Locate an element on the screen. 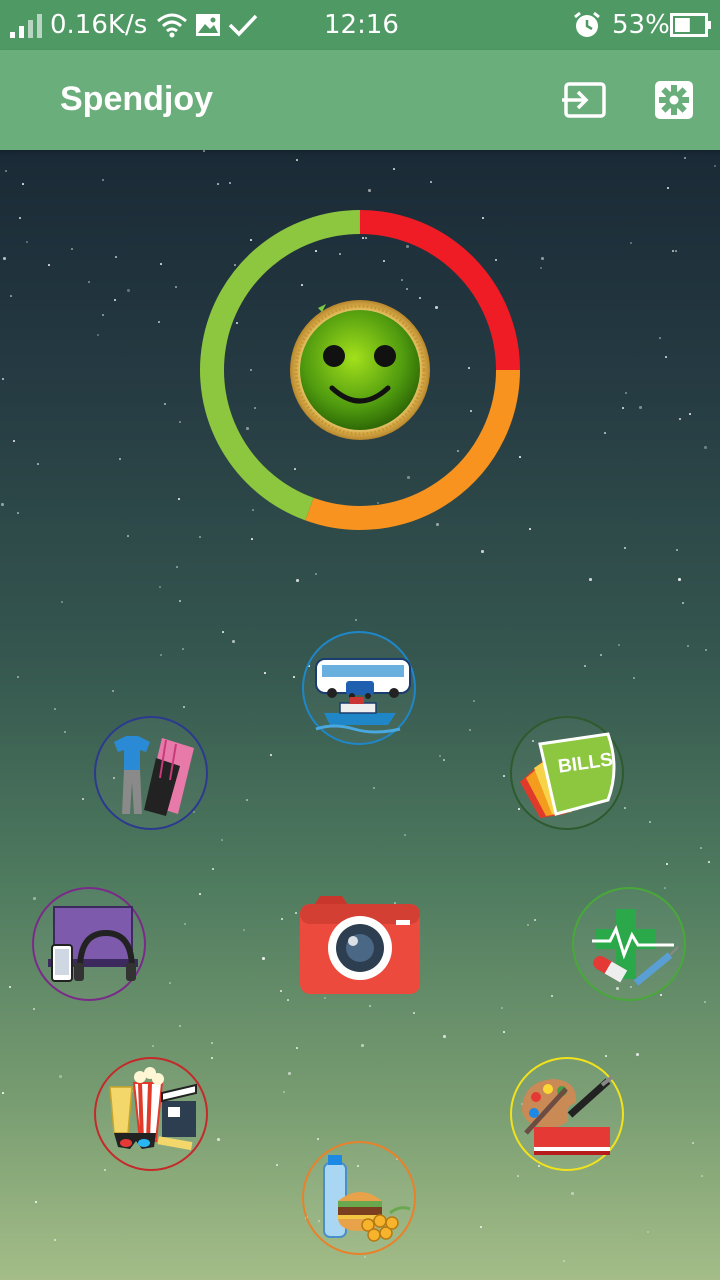 The width and height of the screenshot is (720, 1280). clothing-icon is located at coordinates (154, 776).